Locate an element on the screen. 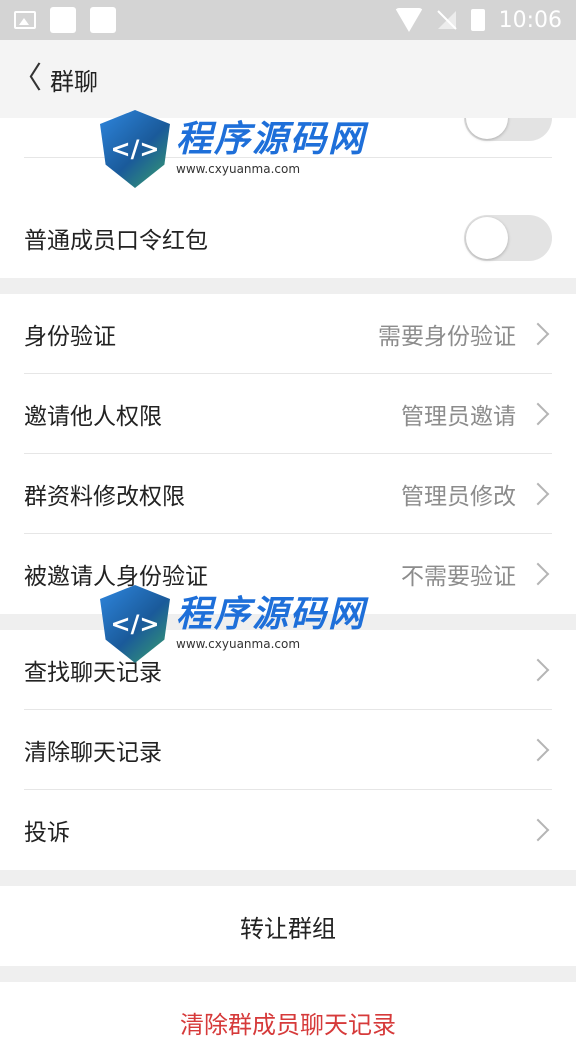 The image size is (576, 1062). page-title: 群聊 is located at coordinates (74, 81).